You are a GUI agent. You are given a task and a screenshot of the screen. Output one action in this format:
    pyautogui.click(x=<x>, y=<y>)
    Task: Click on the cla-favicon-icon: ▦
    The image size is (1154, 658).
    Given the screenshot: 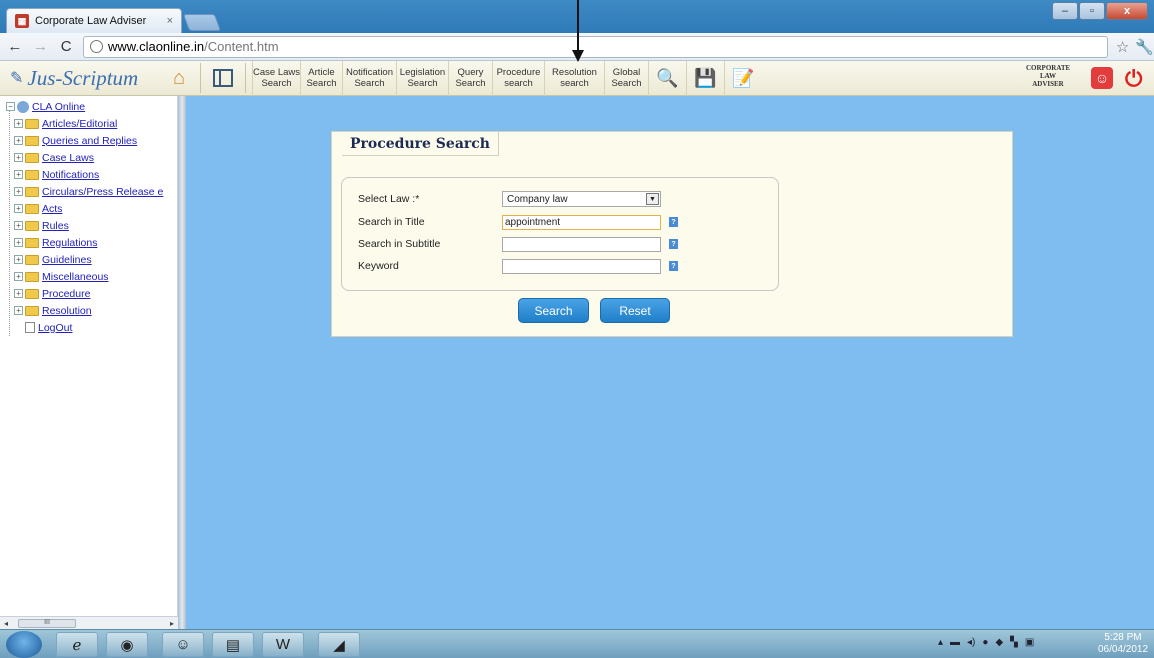 What is the action you would take?
    pyautogui.click(x=22, y=21)
    